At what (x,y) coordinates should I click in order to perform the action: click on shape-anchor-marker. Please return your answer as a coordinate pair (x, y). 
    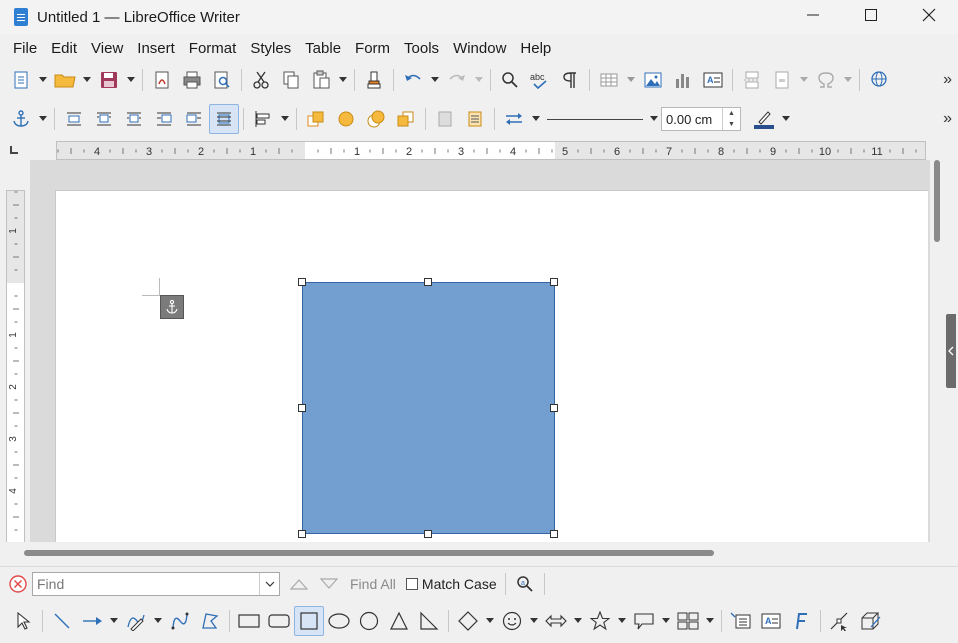
    Looking at the image, I should click on (172, 307).